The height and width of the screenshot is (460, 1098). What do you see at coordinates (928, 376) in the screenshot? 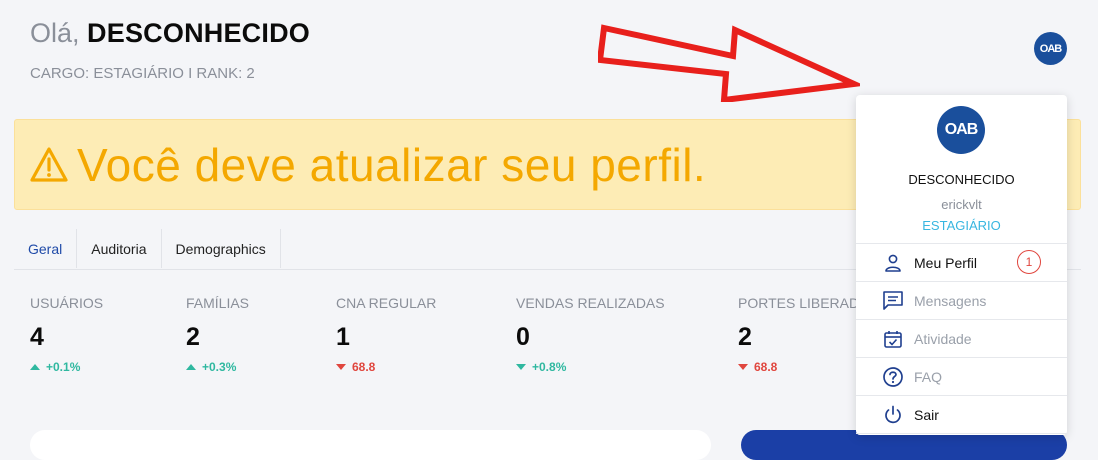
I see `menu-item-label: FAQ` at bounding box center [928, 376].